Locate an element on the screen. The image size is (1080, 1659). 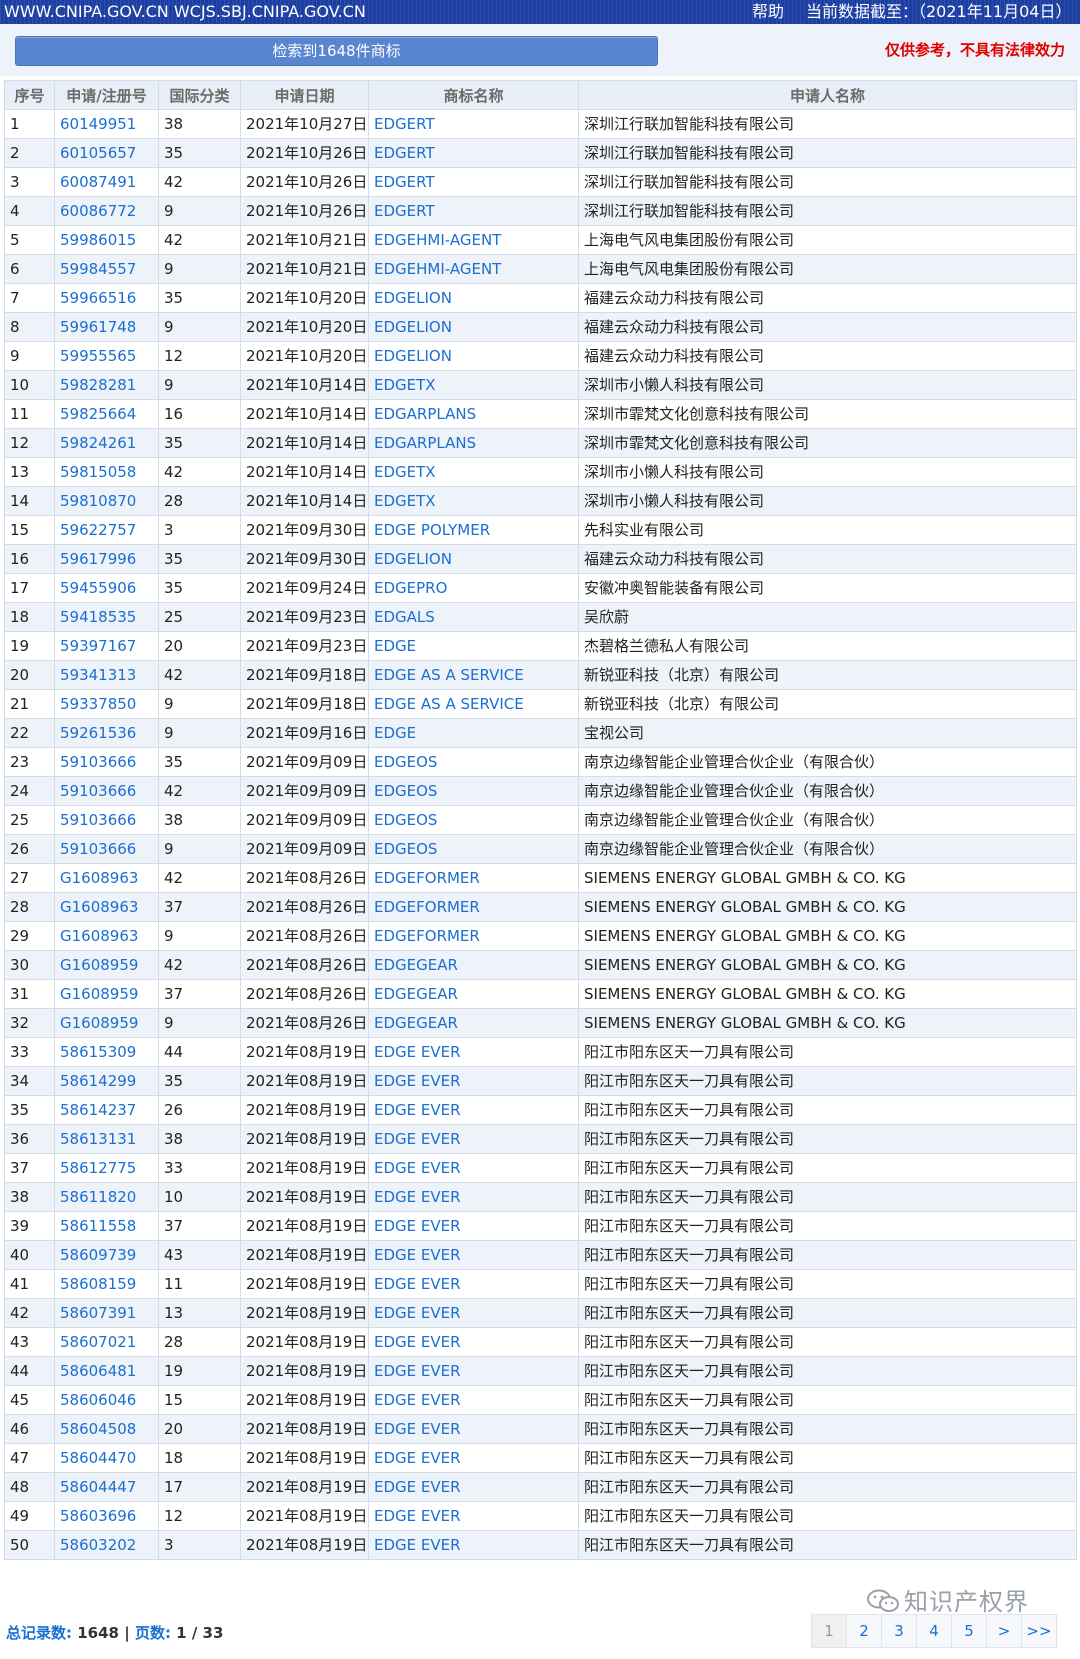
page-link: 2 is located at coordinates (864, 1631).